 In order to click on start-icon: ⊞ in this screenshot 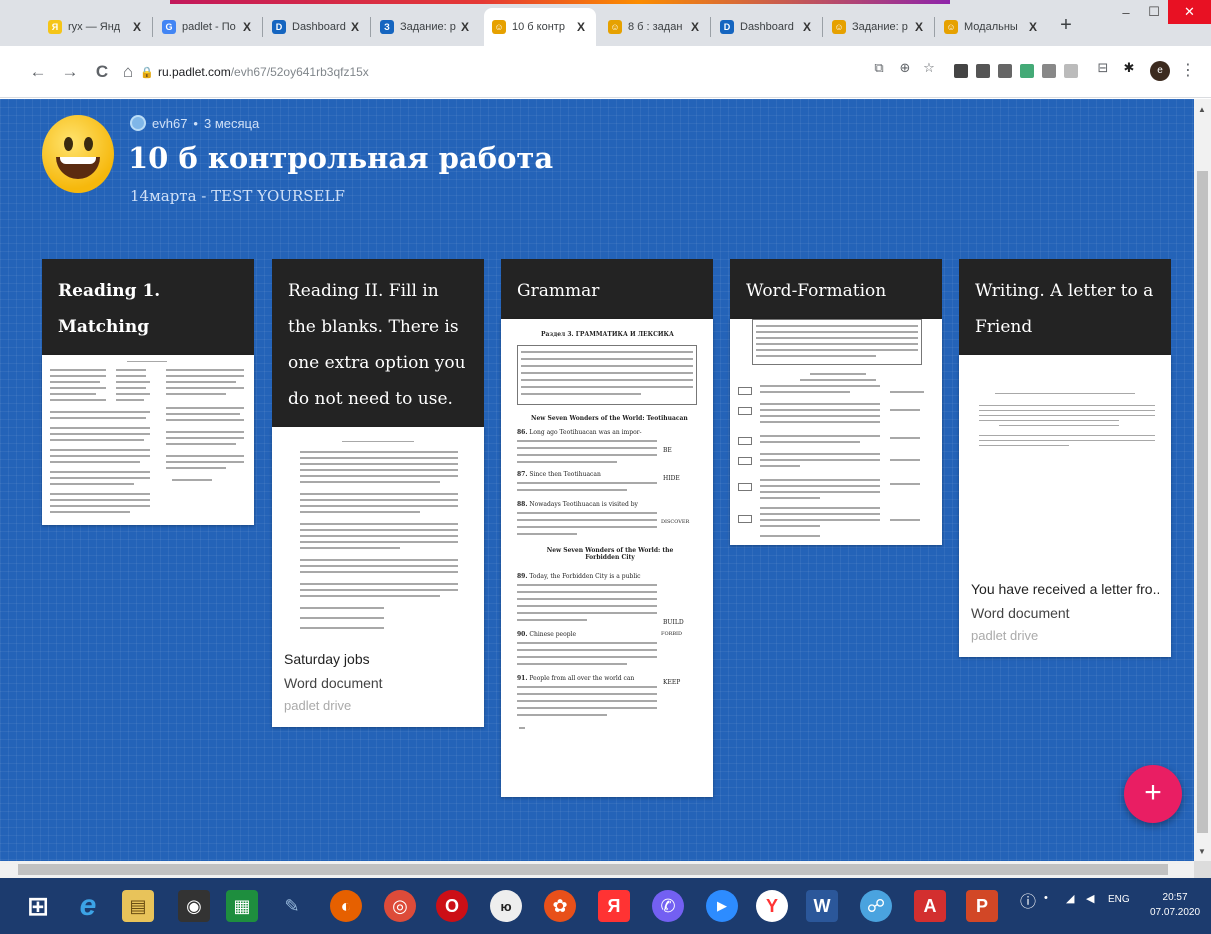, I will do `click(38, 906)`.